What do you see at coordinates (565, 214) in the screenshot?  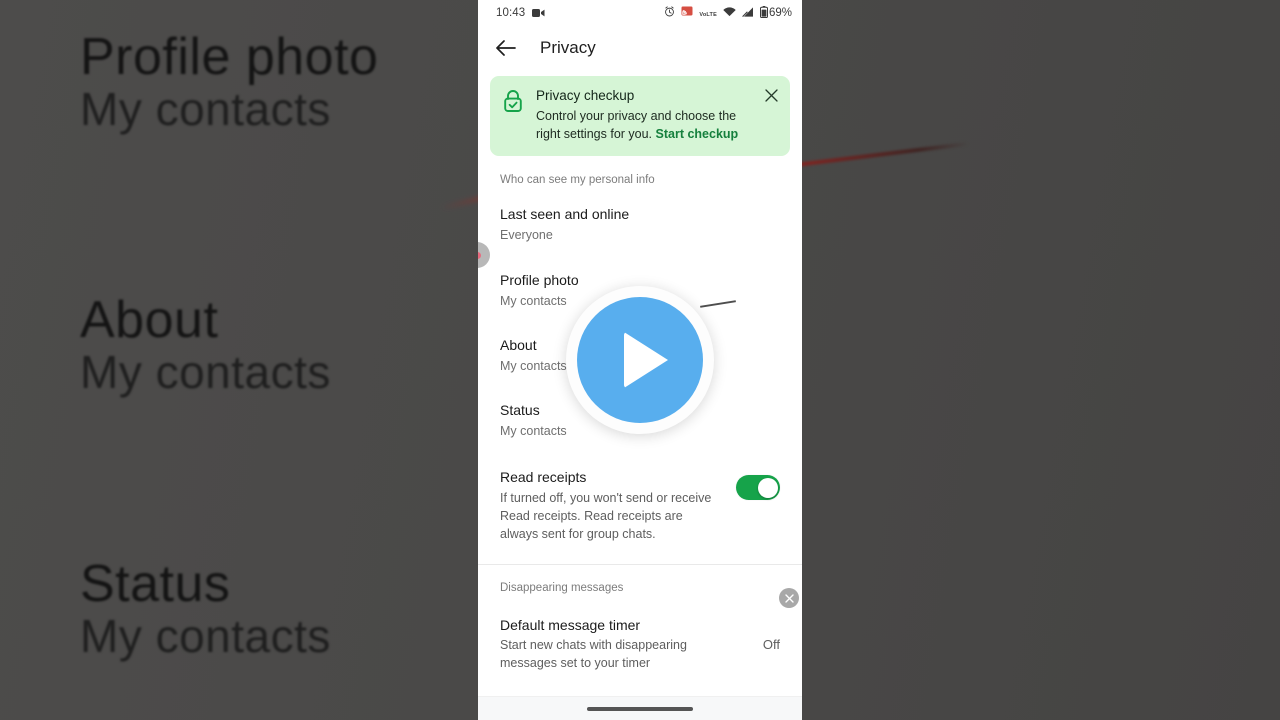 I see `row-title: Last seen and online` at bounding box center [565, 214].